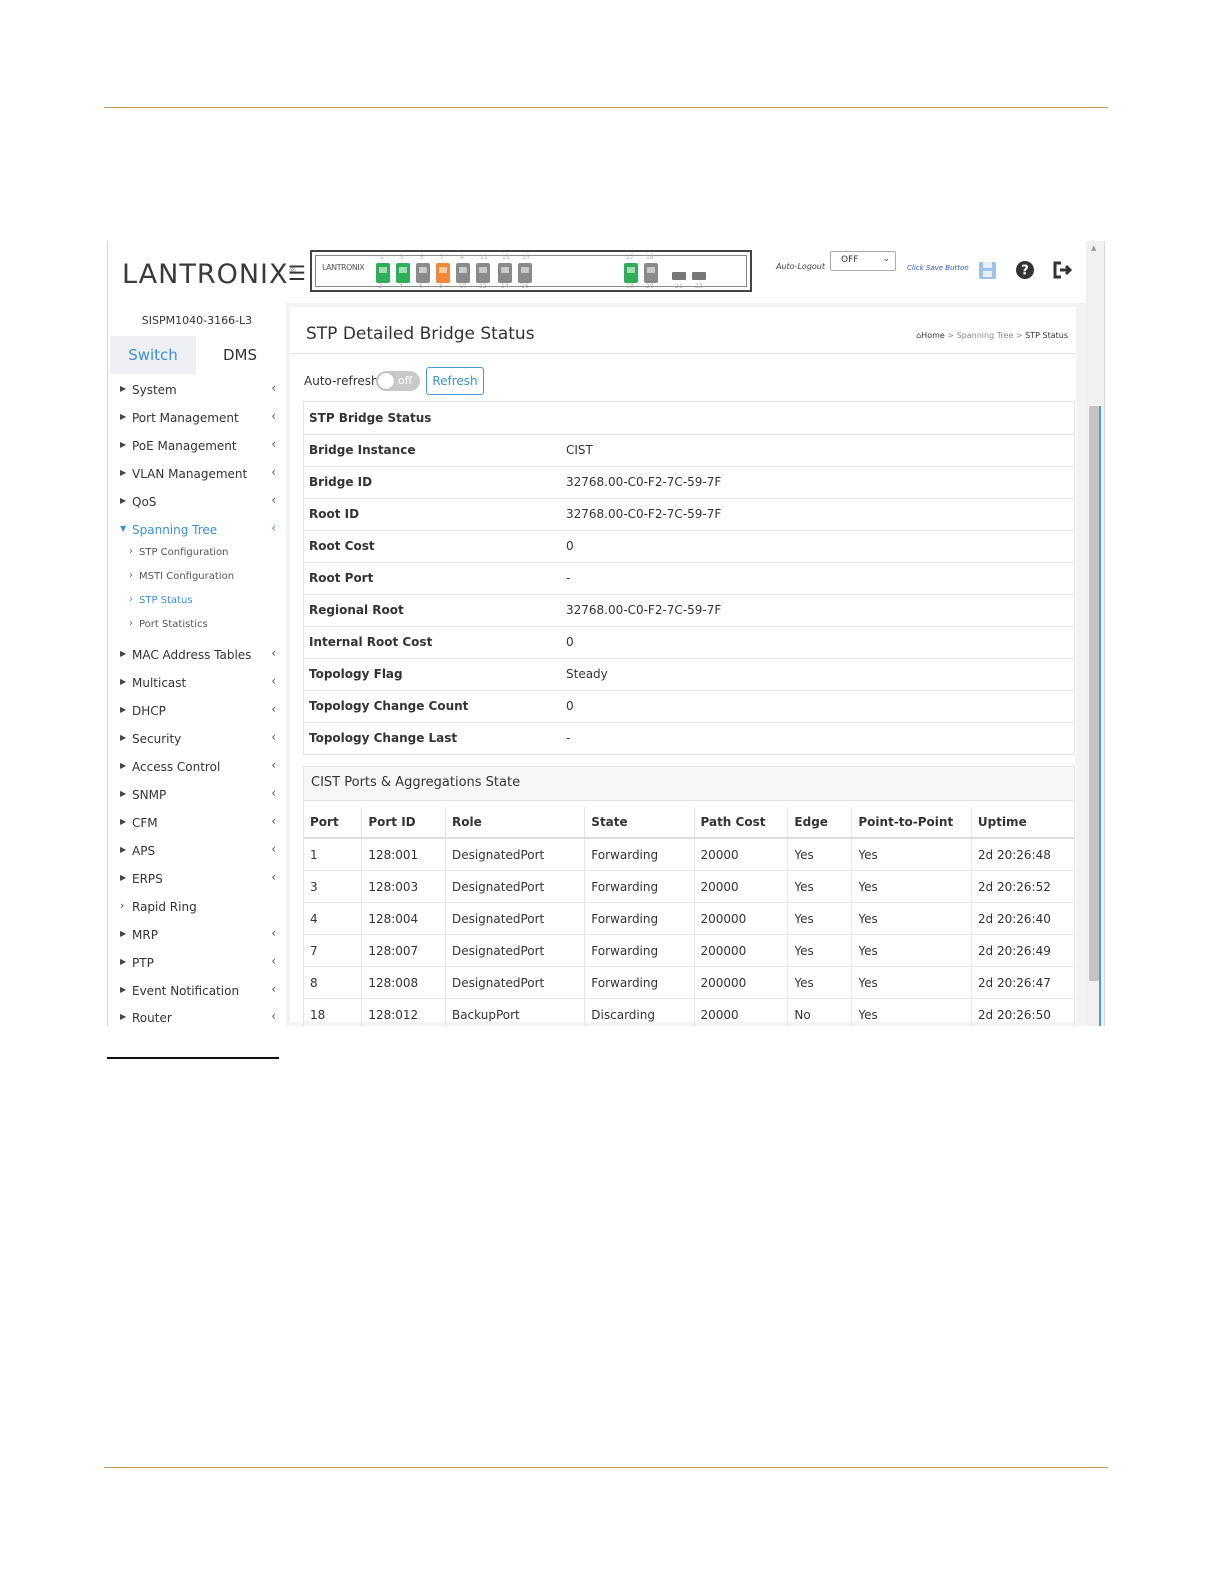 Image resolution: width=1224 pixels, height=1584 pixels. Describe the element at coordinates (197, 741) in the screenshot. I see `sidebar-item-security: ▶ Security ‹` at that location.